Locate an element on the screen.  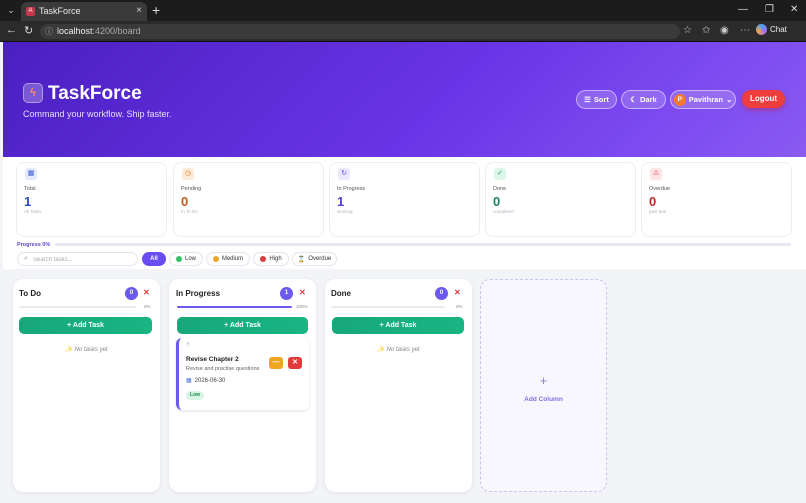
stat-label: Done is located at coordinates (500, 189).